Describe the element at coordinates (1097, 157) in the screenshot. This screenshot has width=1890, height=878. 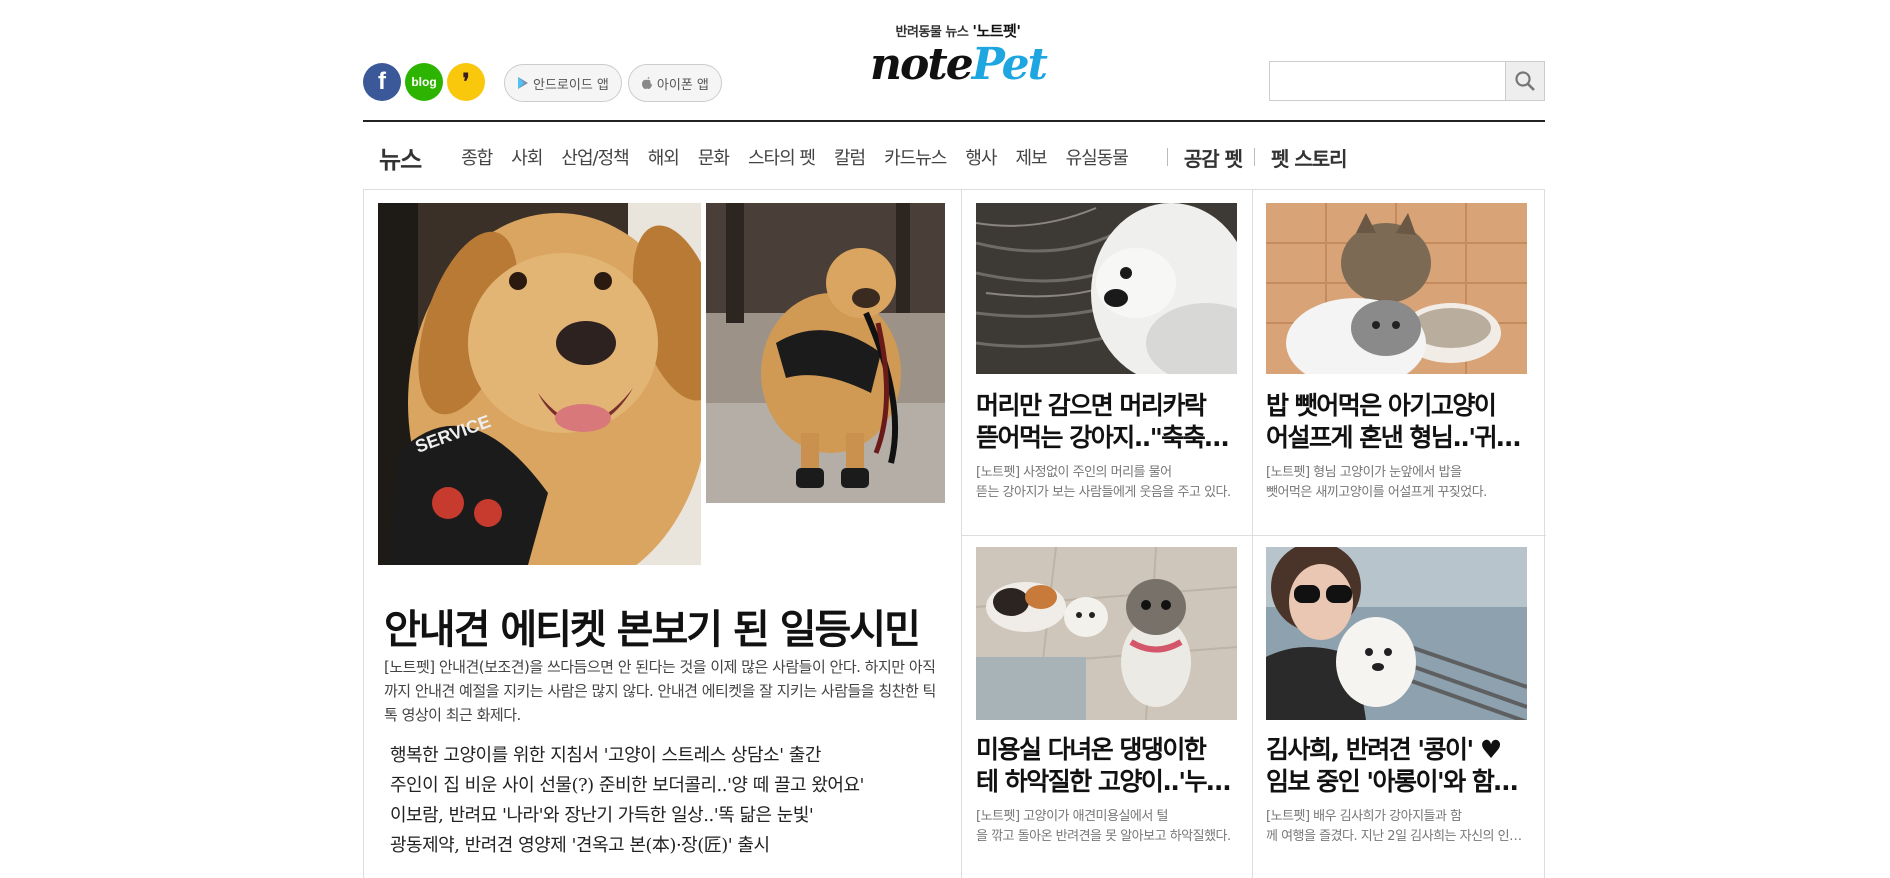
I see `nav-item-lost-animals: 유실동물` at that location.